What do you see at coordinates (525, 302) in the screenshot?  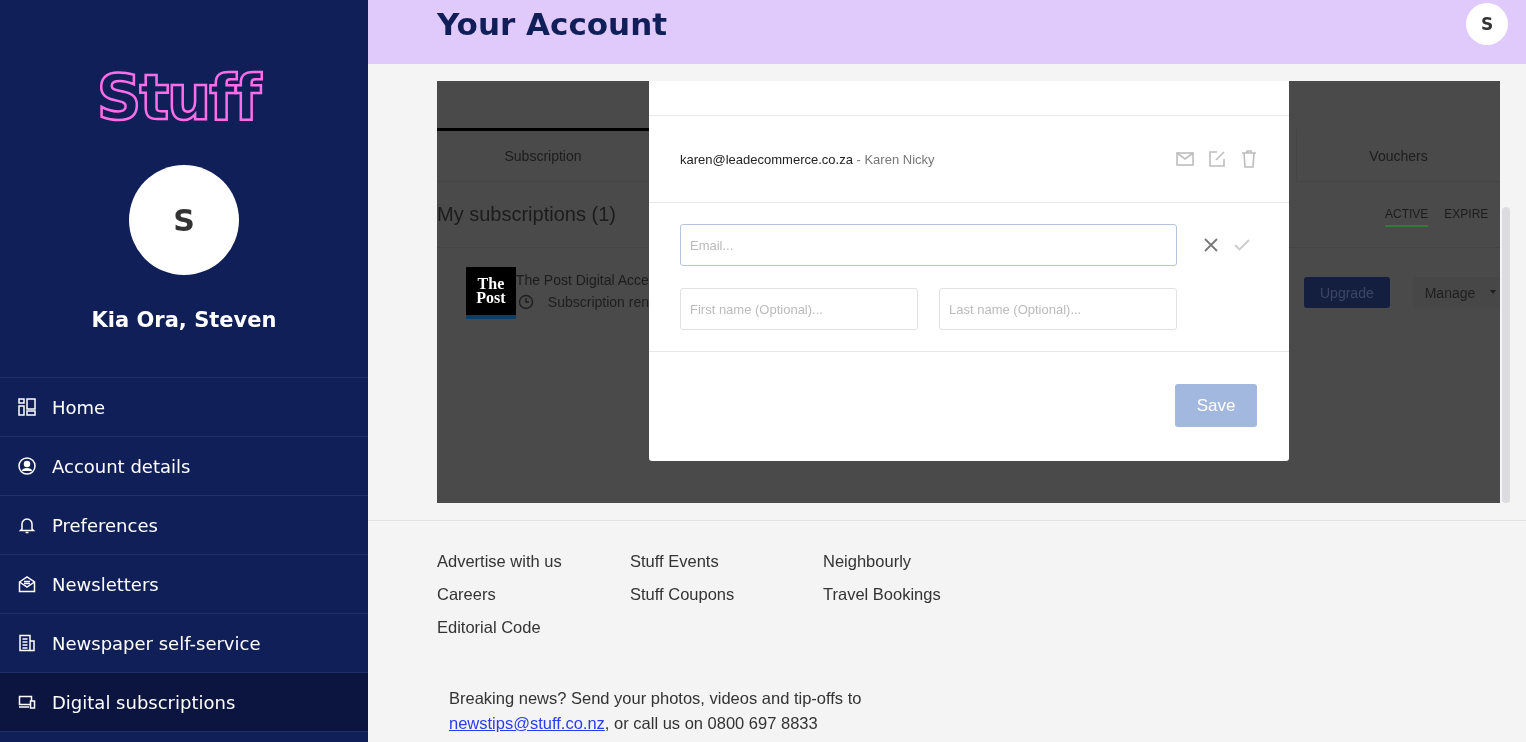 I see `clock-icon` at bounding box center [525, 302].